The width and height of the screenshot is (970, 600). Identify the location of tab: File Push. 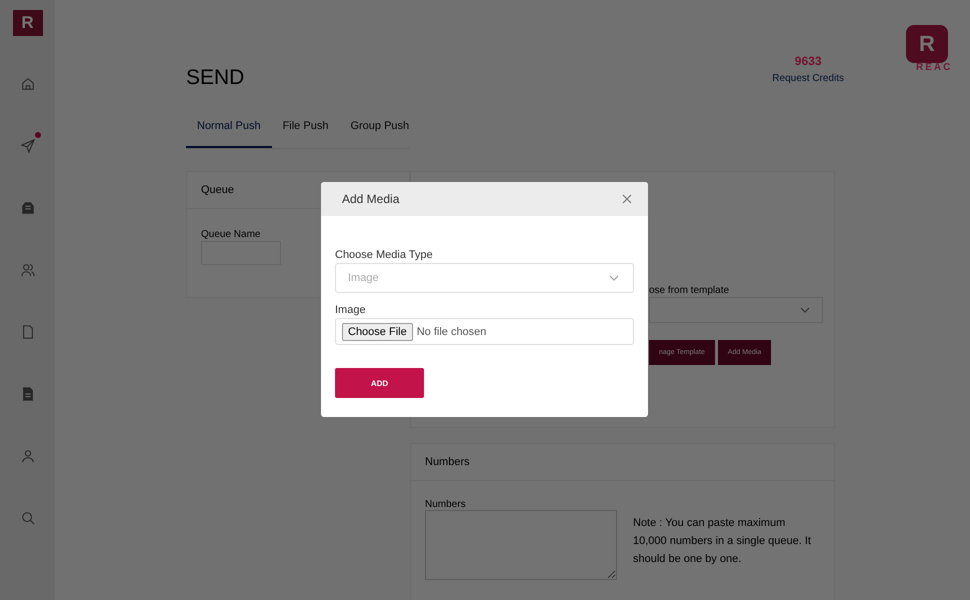
(306, 131).